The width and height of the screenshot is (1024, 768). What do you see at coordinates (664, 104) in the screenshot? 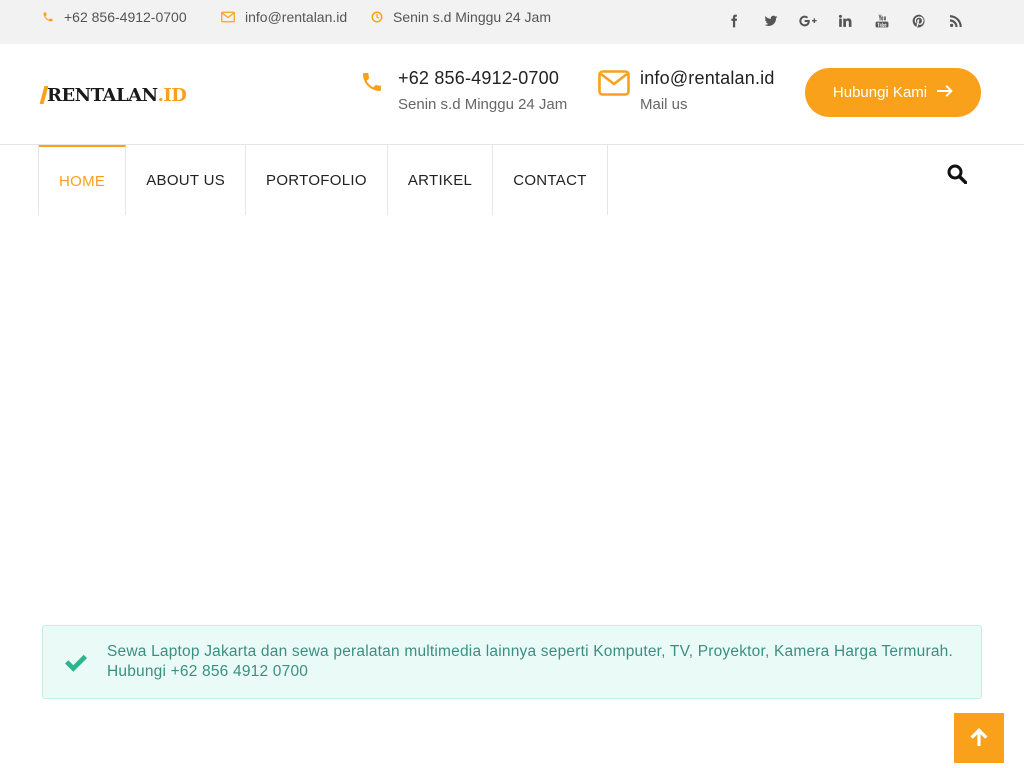
I see `header-email-label: Mail us` at bounding box center [664, 104].